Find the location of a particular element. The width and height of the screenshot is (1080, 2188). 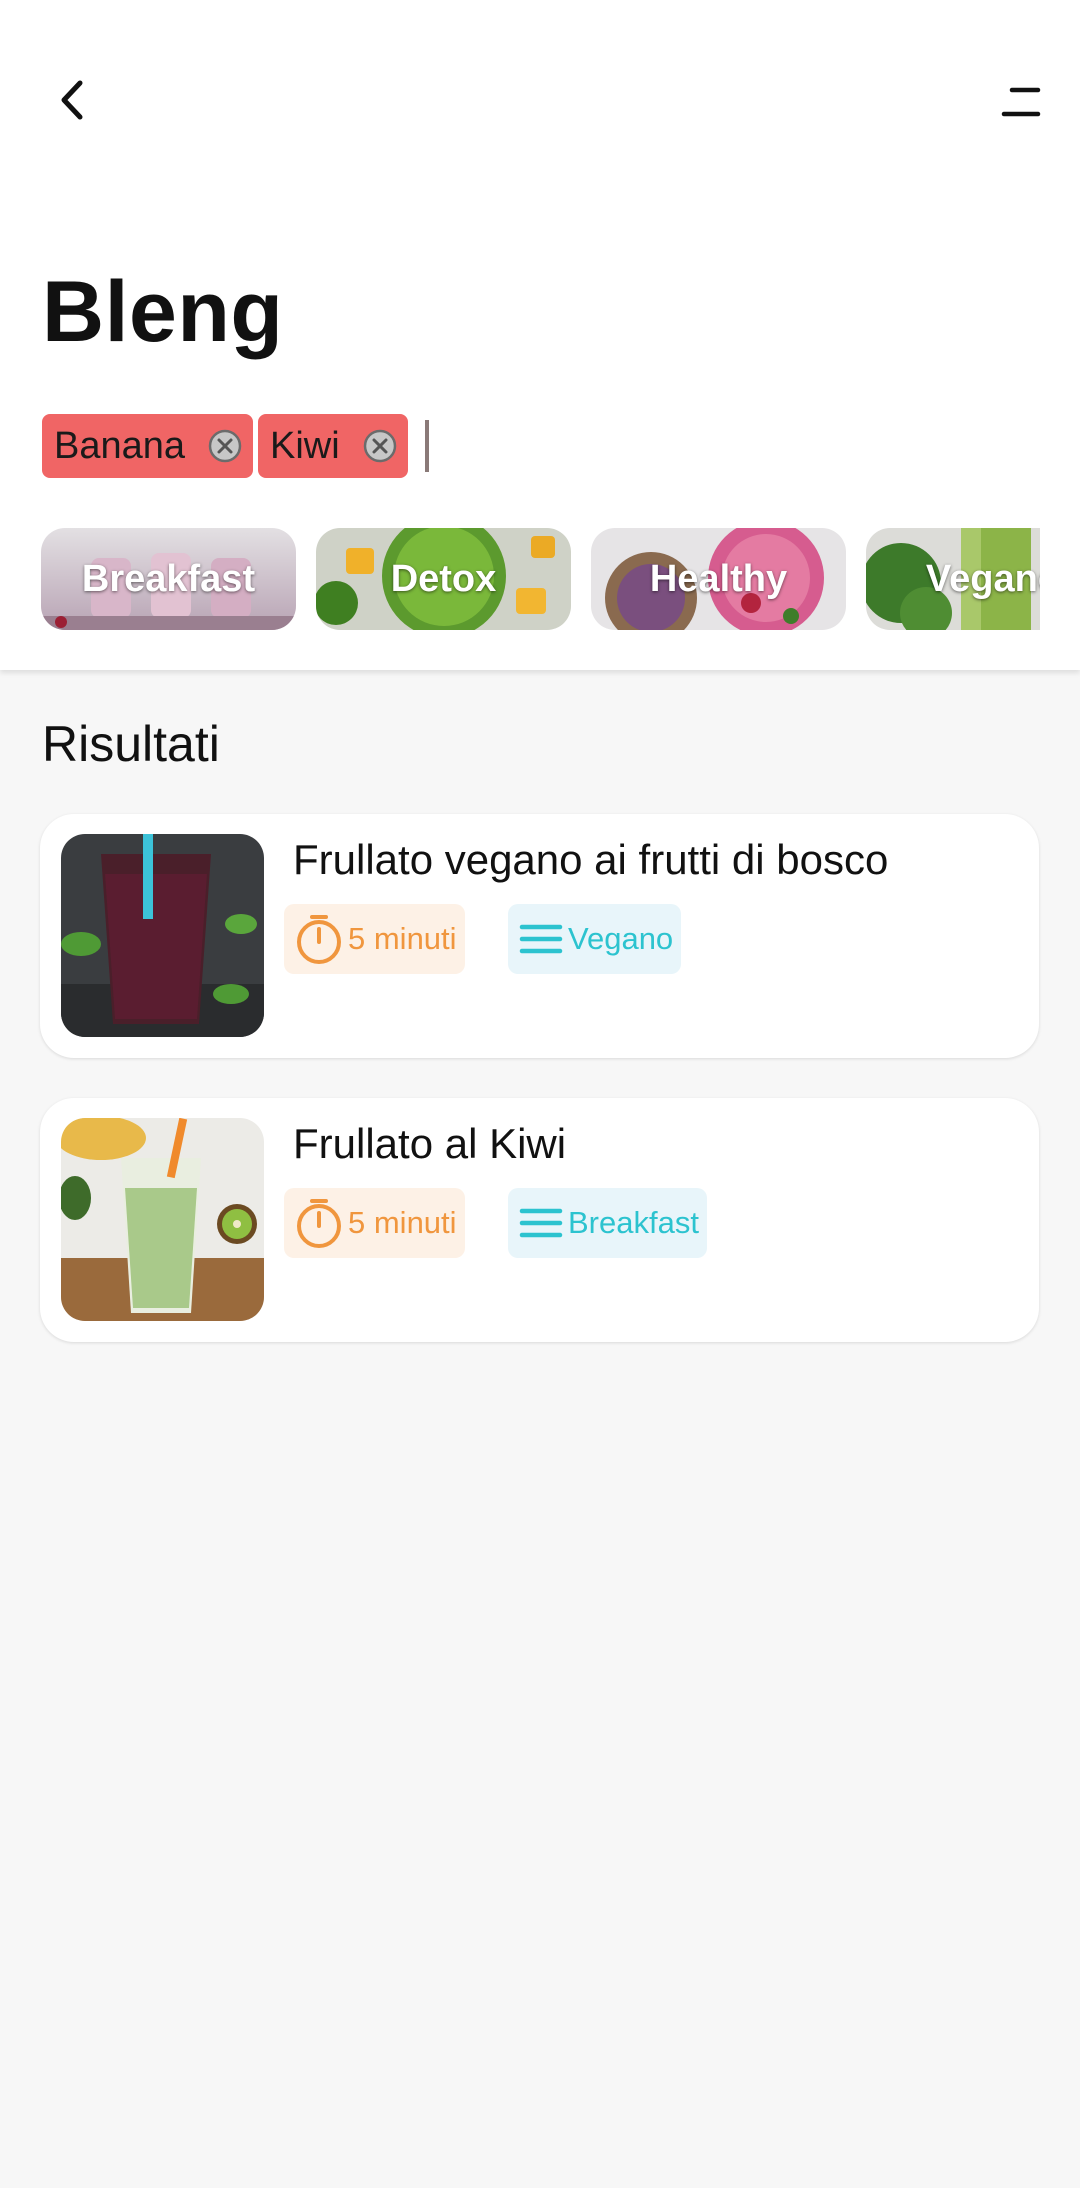

chip-label: Banana is located at coordinates (120, 445).